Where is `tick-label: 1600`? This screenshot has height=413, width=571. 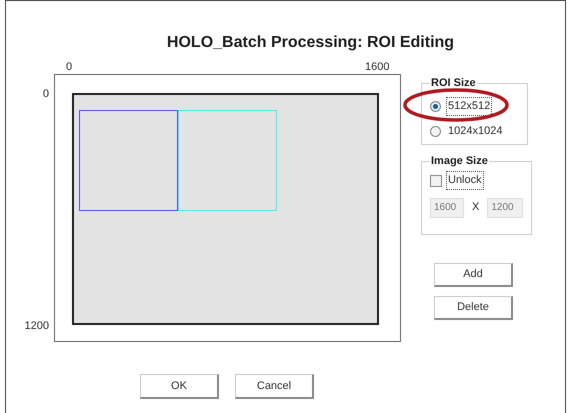
tick-label: 1600 is located at coordinates (377, 67).